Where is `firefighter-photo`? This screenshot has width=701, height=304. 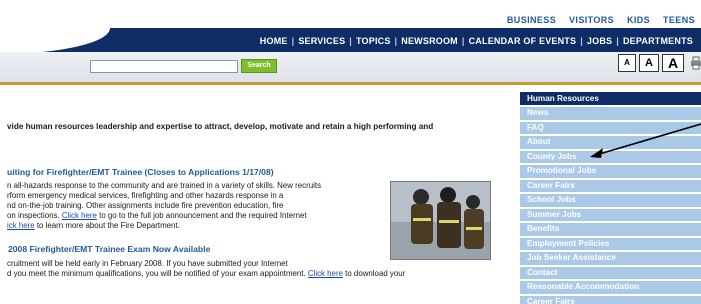
firefighter-photo is located at coordinates (440, 220).